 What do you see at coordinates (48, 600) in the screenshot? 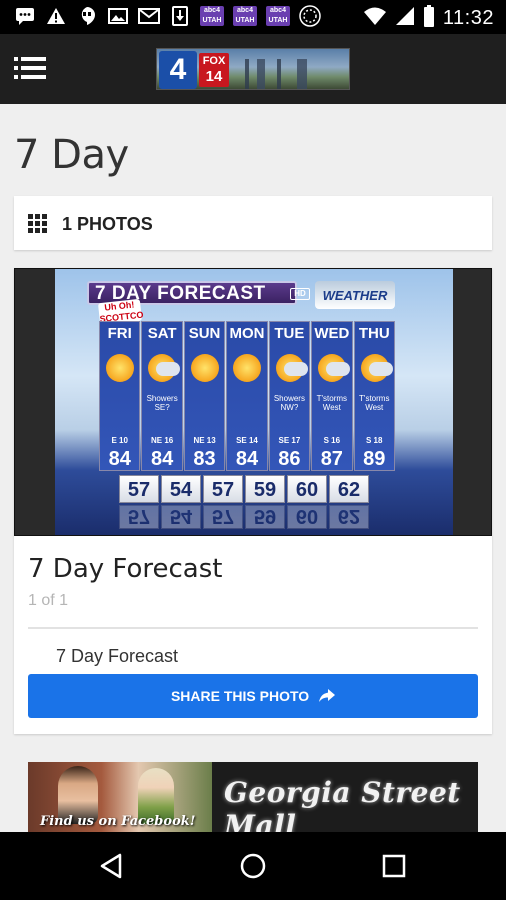
I see `photo-counter: 1 of 1` at bounding box center [48, 600].